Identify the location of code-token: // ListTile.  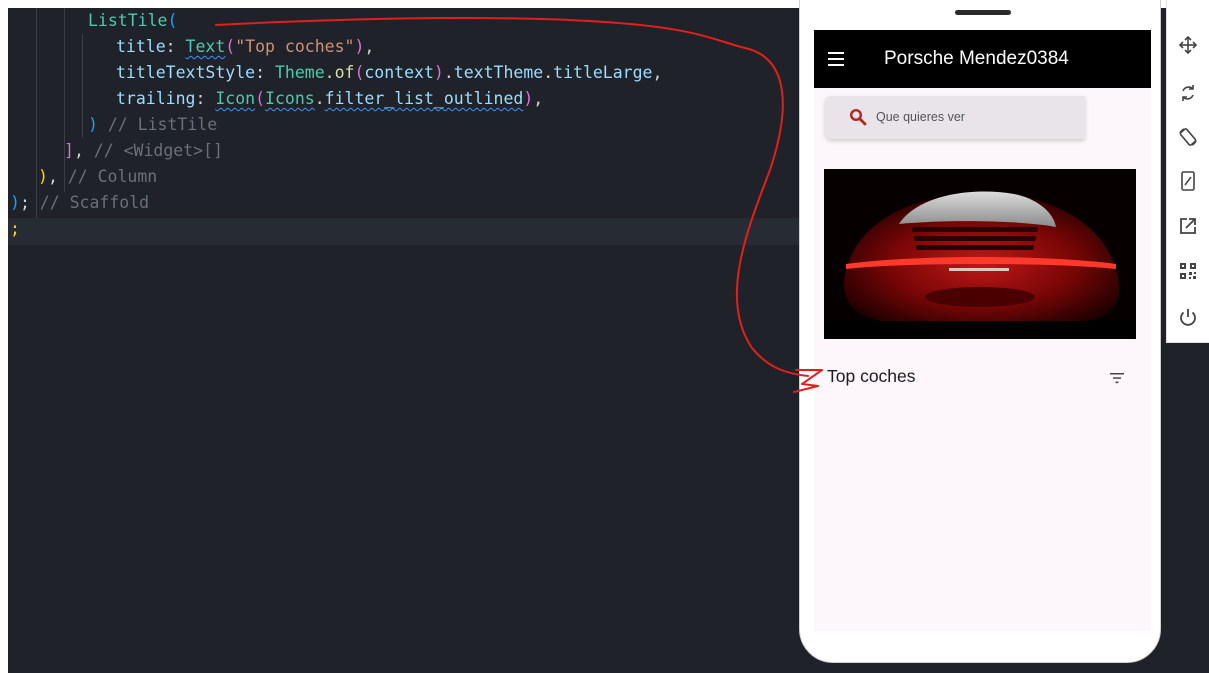
(157, 124).